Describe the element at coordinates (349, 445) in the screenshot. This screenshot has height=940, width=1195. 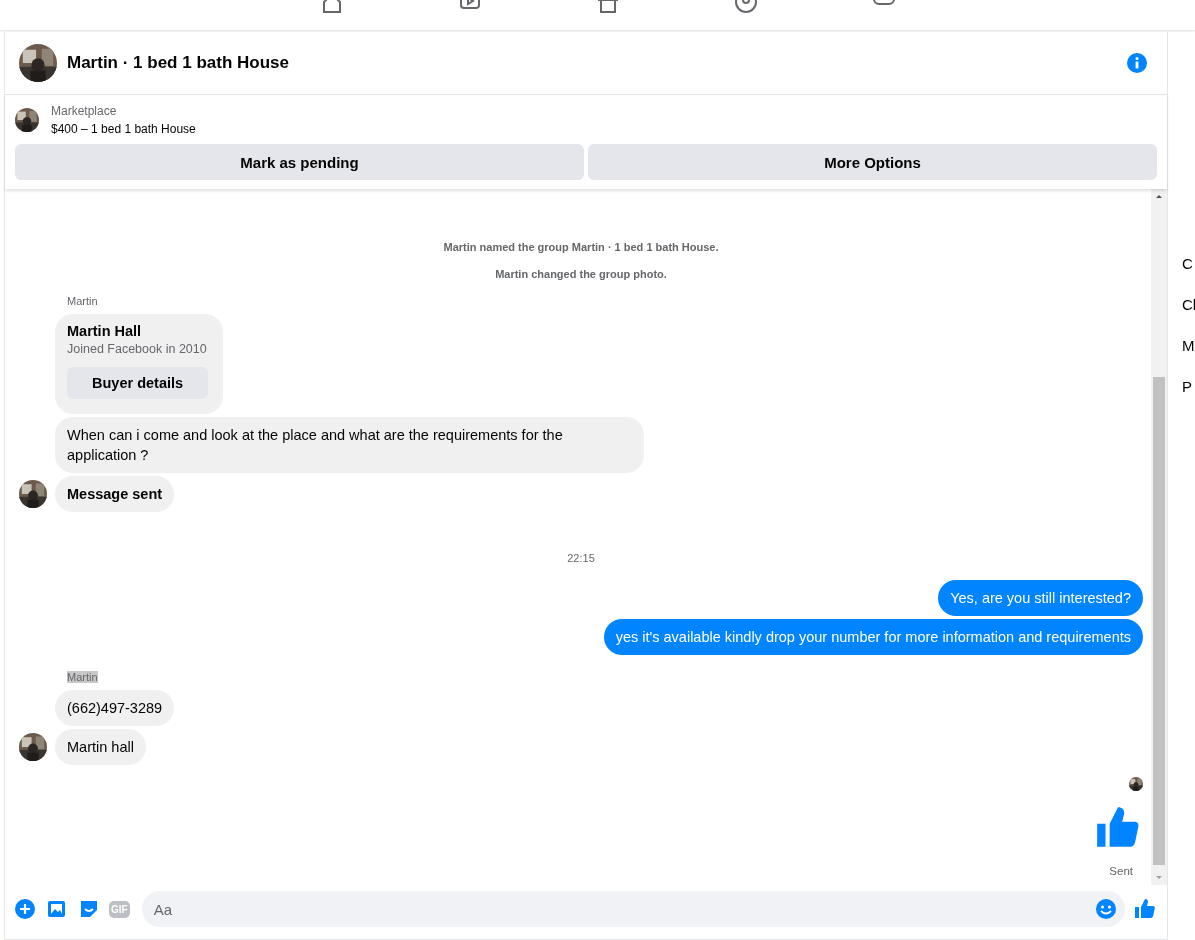
I see `message-bubble: When can i come and look at the place and what are the requirements for the application ?` at that location.